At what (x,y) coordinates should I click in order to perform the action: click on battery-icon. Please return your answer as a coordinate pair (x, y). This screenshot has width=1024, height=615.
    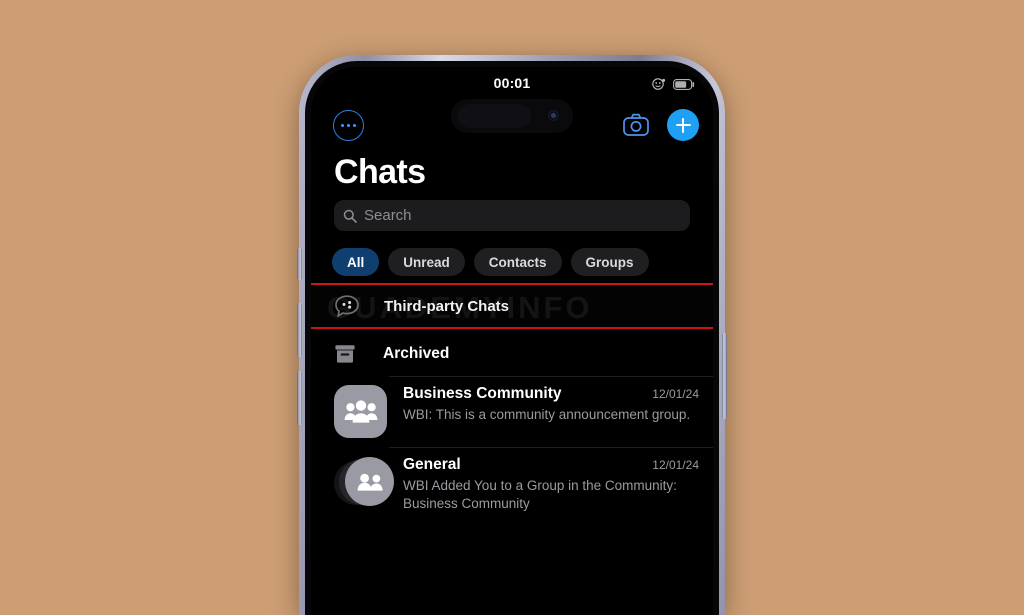
    Looking at the image, I should click on (684, 84).